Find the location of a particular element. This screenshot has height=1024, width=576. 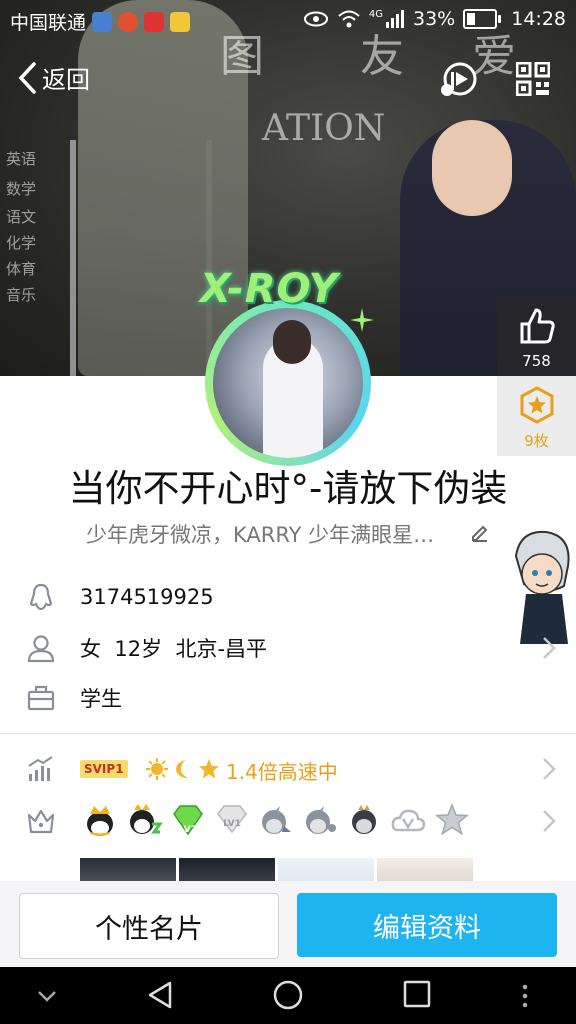

notification-icon is located at coordinates (102, 21).